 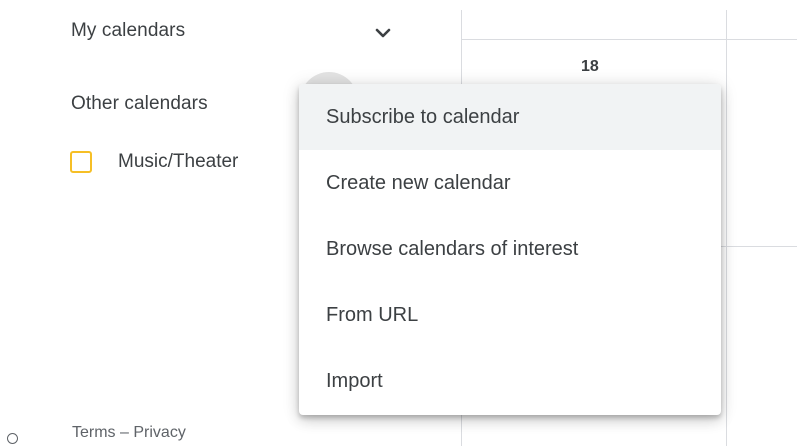 I want to click on chevron-down-icon, so click(x=383, y=33).